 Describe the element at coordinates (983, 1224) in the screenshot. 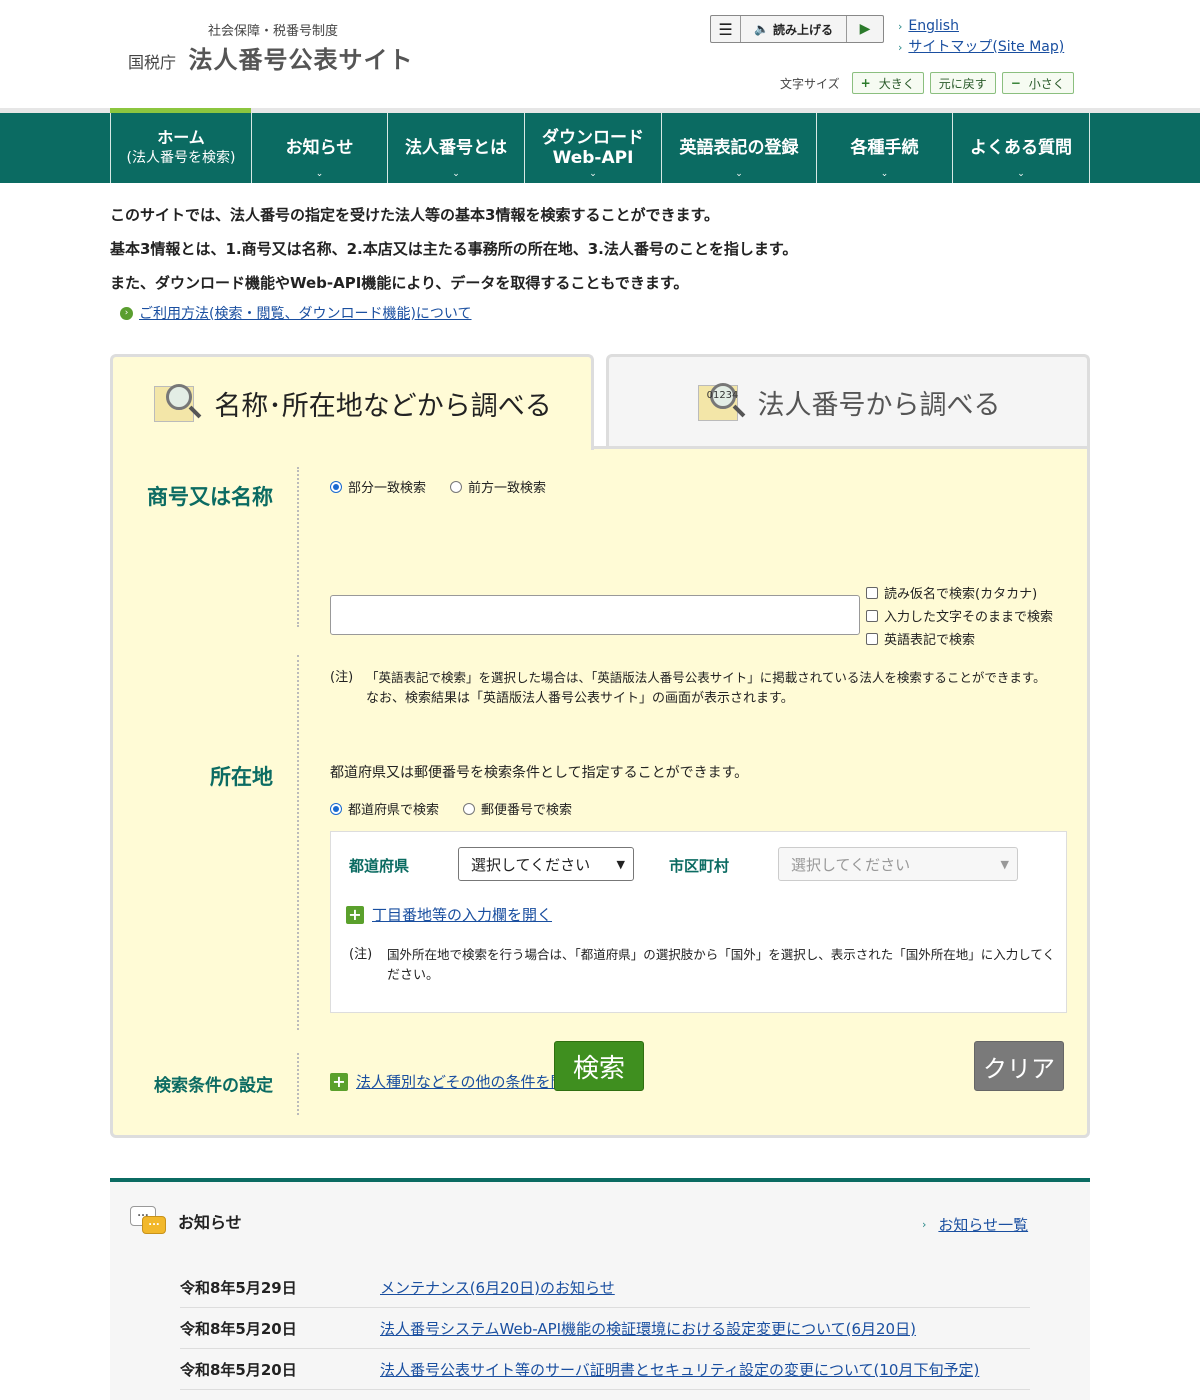

I see `news-all-link: お知らせ一覧` at that location.